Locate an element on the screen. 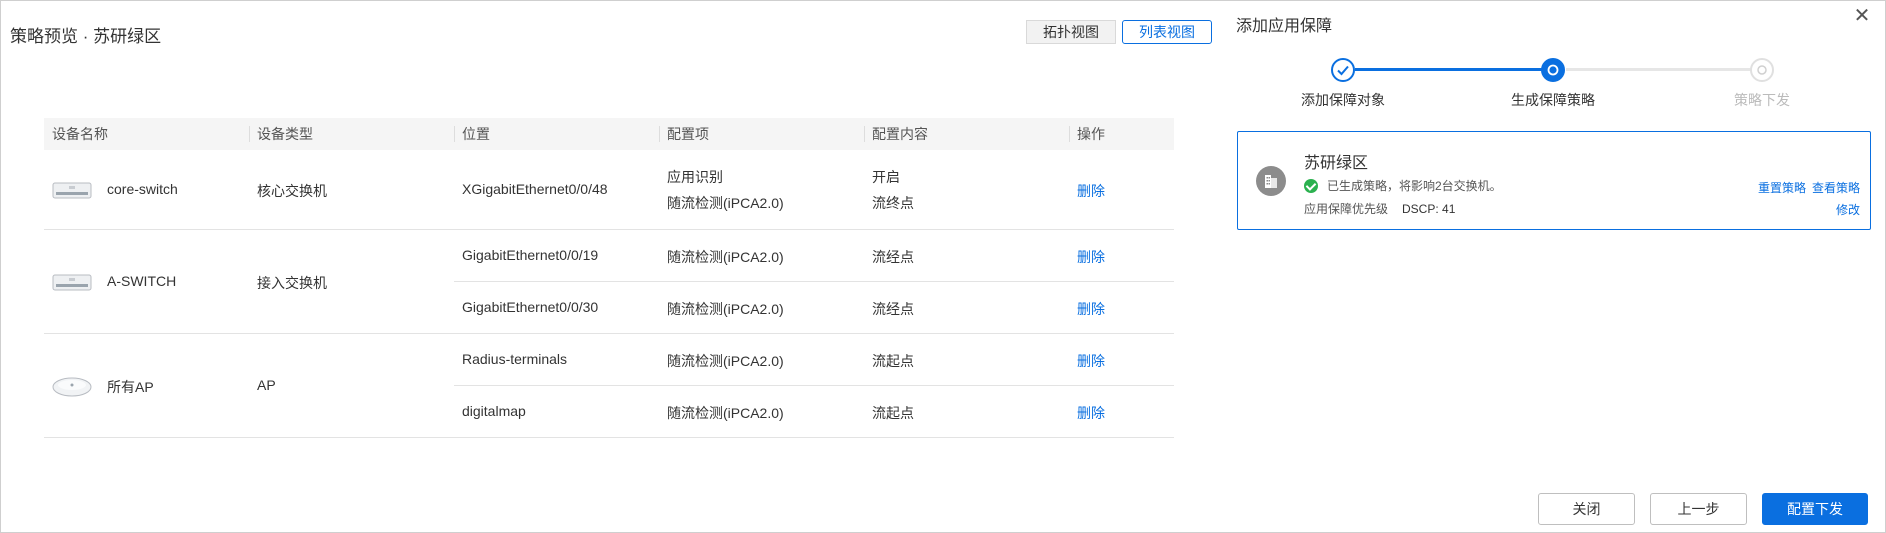 The width and height of the screenshot is (1886, 533). header-device-type: 设备类型 is located at coordinates (281, 134).